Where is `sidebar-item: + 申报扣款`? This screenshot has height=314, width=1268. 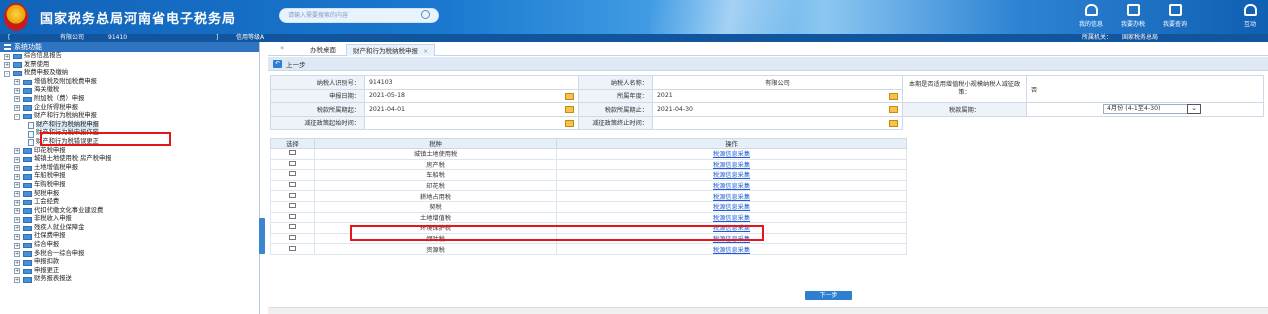
sidebar-item: + 申报扣款 is located at coordinates (129, 262).